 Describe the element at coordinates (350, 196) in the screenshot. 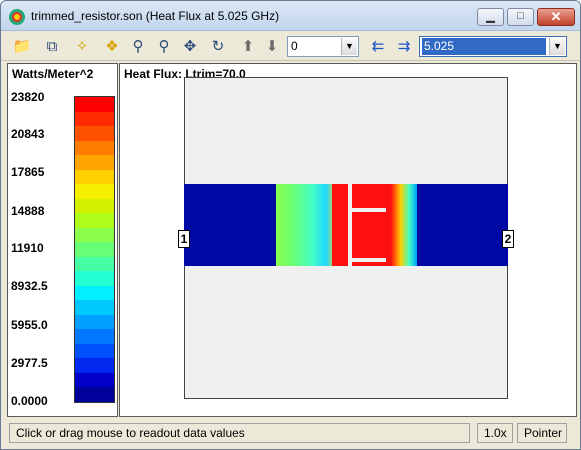

I see `trim-cut-top` at that location.